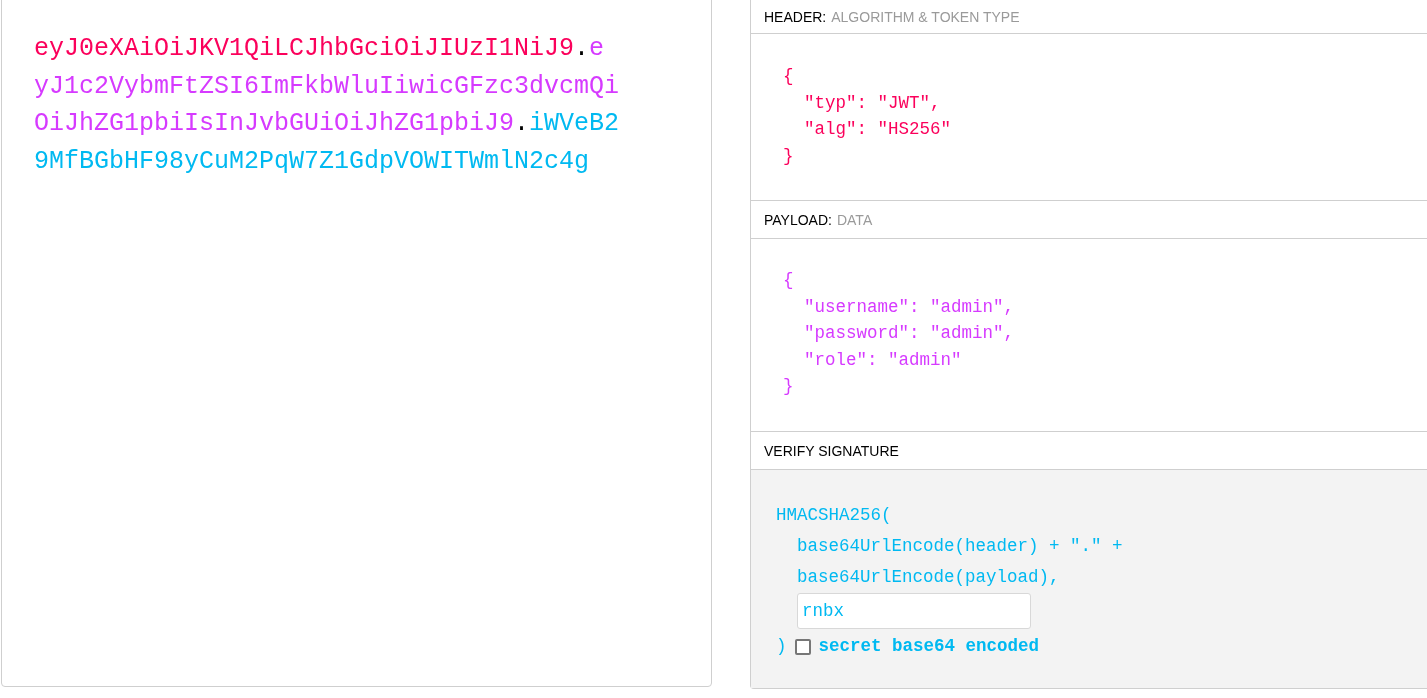 This screenshot has width=1427, height=698. I want to click on section-subtitle: ALGORITHM & TOKEN TYPE, so click(925, 16).